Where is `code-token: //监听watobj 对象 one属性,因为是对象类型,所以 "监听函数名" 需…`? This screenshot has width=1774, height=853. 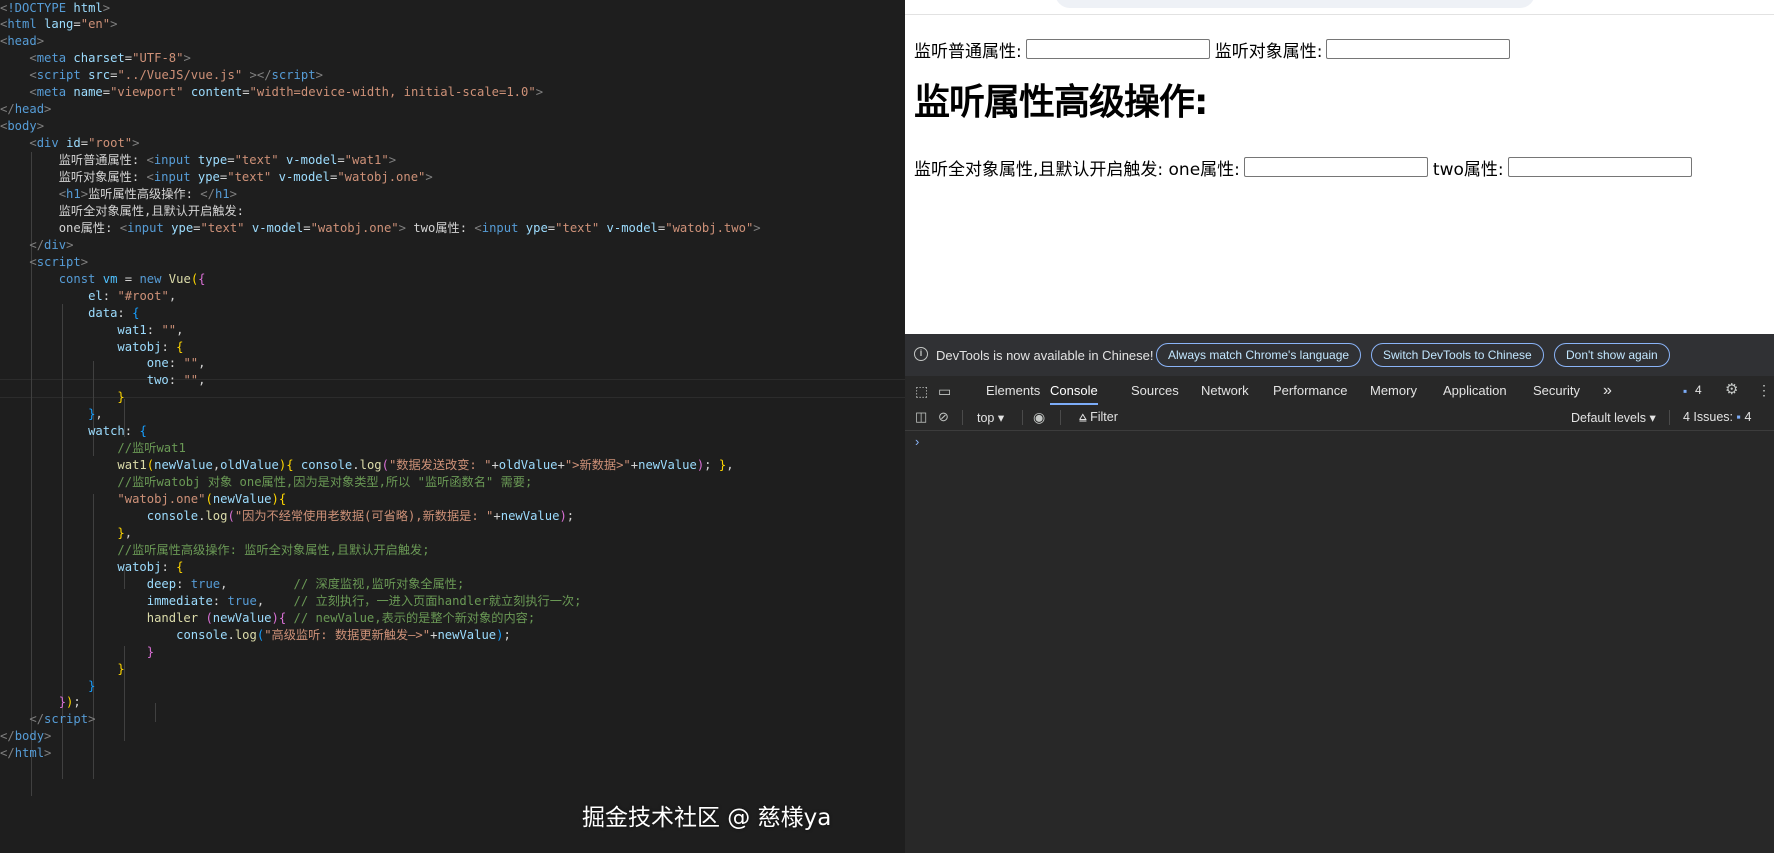 code-token: //监听watobj 对象 one属性,因为是对象类型,所以 "监听函数名" 需… is located at coordinates (325, 482).